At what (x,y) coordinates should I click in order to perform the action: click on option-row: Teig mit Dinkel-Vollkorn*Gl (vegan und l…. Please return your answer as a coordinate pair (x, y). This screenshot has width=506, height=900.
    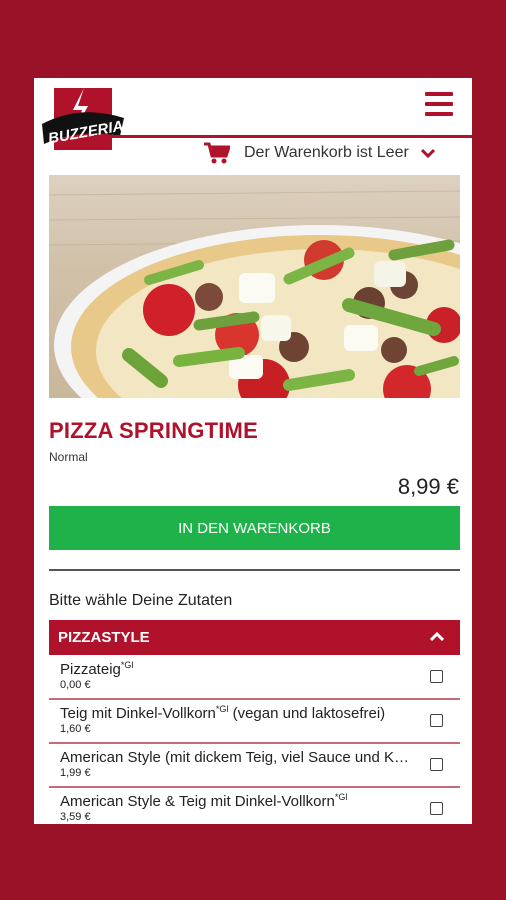
    Looking at the image, I should click on (254, 722).